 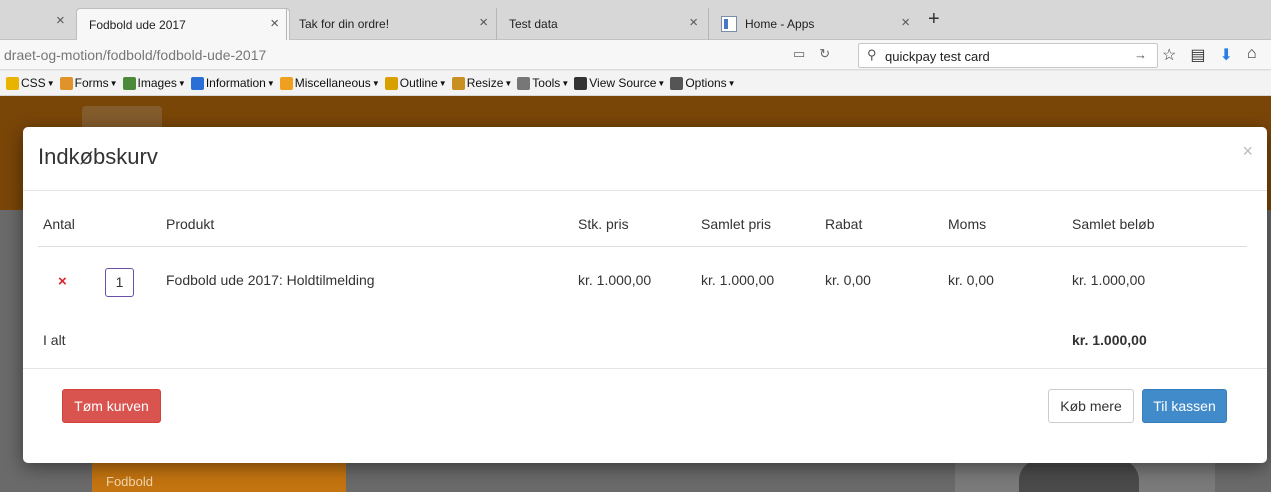 What do you see at coordinates (135, 55) in the screenshot?
I see `url-field: draet-og-motion/fodbold/fodbold-ude-2017` at bounding box center [135, 55].